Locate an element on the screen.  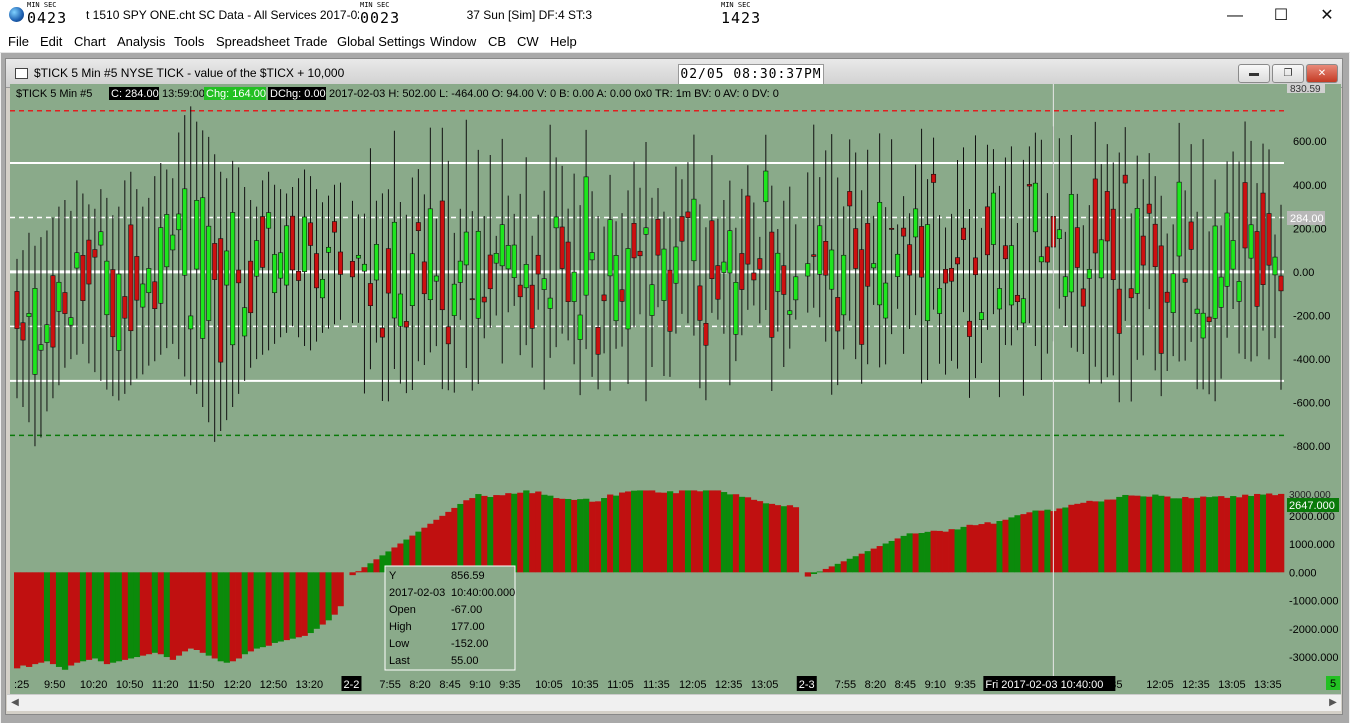
scroll-left-icon: ◀ is located at coordinates (15, 703).